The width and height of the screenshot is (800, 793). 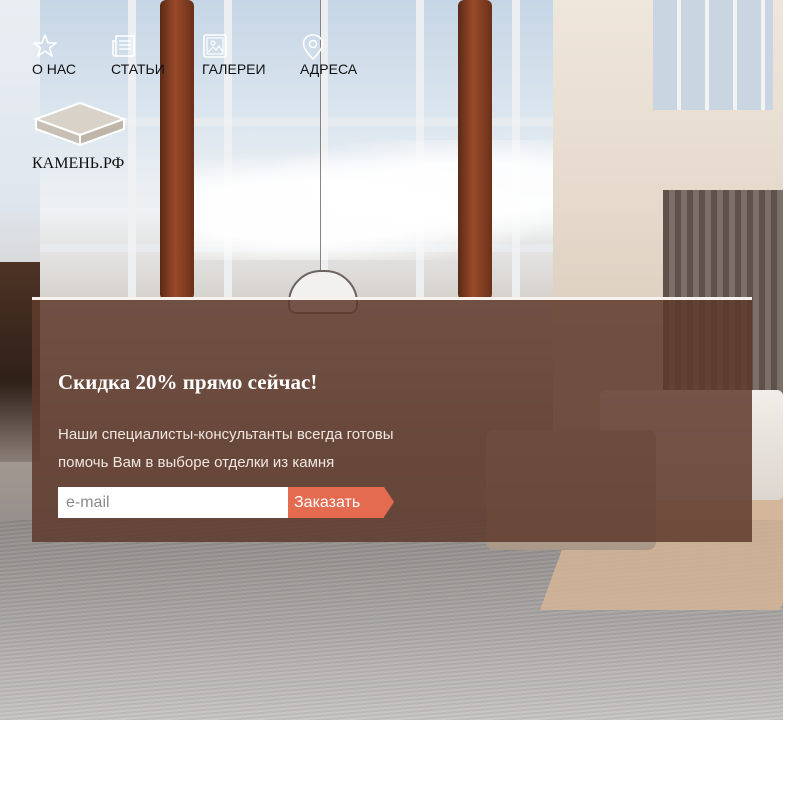 What do you see at coordinates (54, 69) in the screenshot?
I see `nav-item-label: О НАС` at bounding box center [54, 69].